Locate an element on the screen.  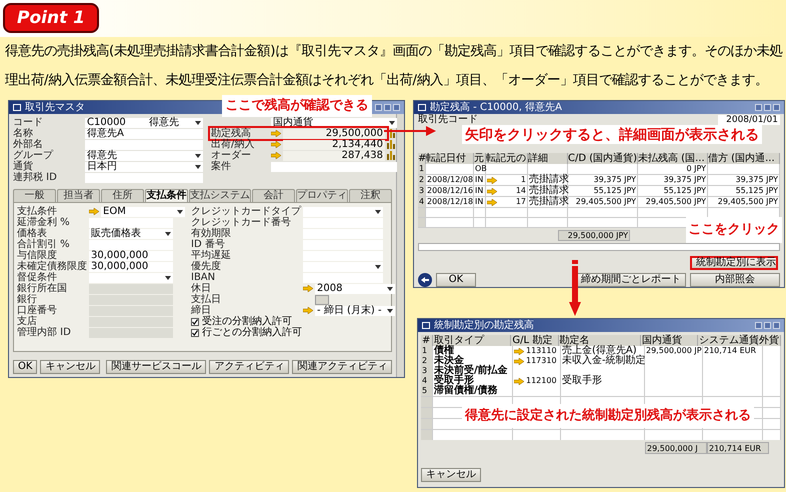
field-label: クレジットカードタイプ is located at coordinates (246, 211).